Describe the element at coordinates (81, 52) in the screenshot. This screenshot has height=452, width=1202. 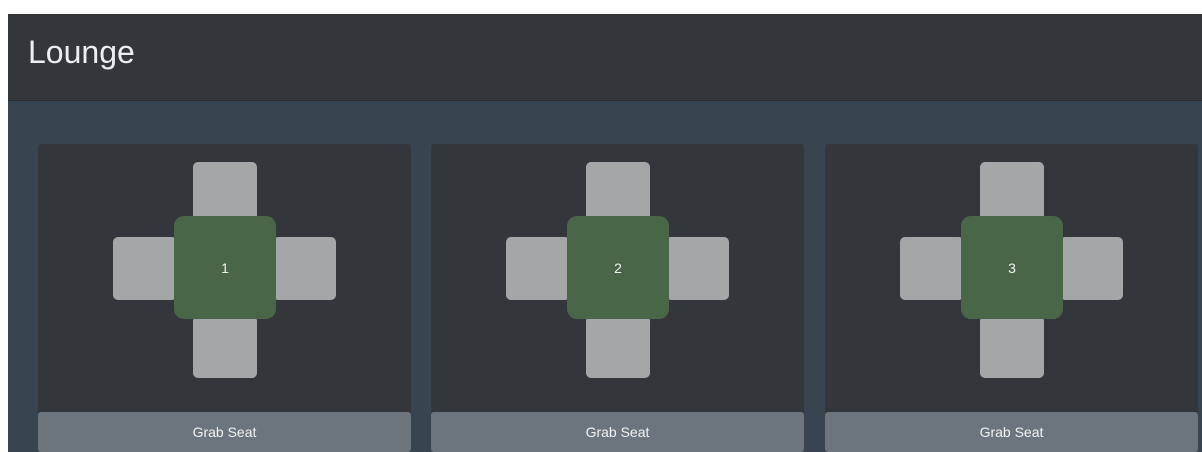
I see `page-title: Lounge` at that location.